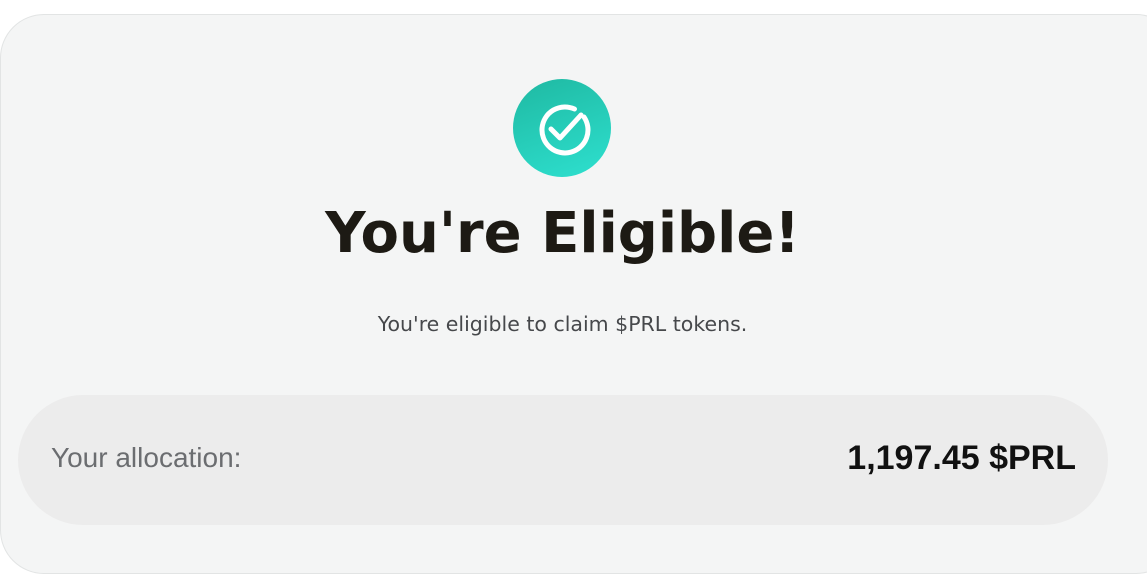 This screenshot has width=1147, height=574. What do you see at coordinates (562, 233) in the screenshot?
I see `eligibility-title: You're Eligible!` at bounding box center [562, 233].